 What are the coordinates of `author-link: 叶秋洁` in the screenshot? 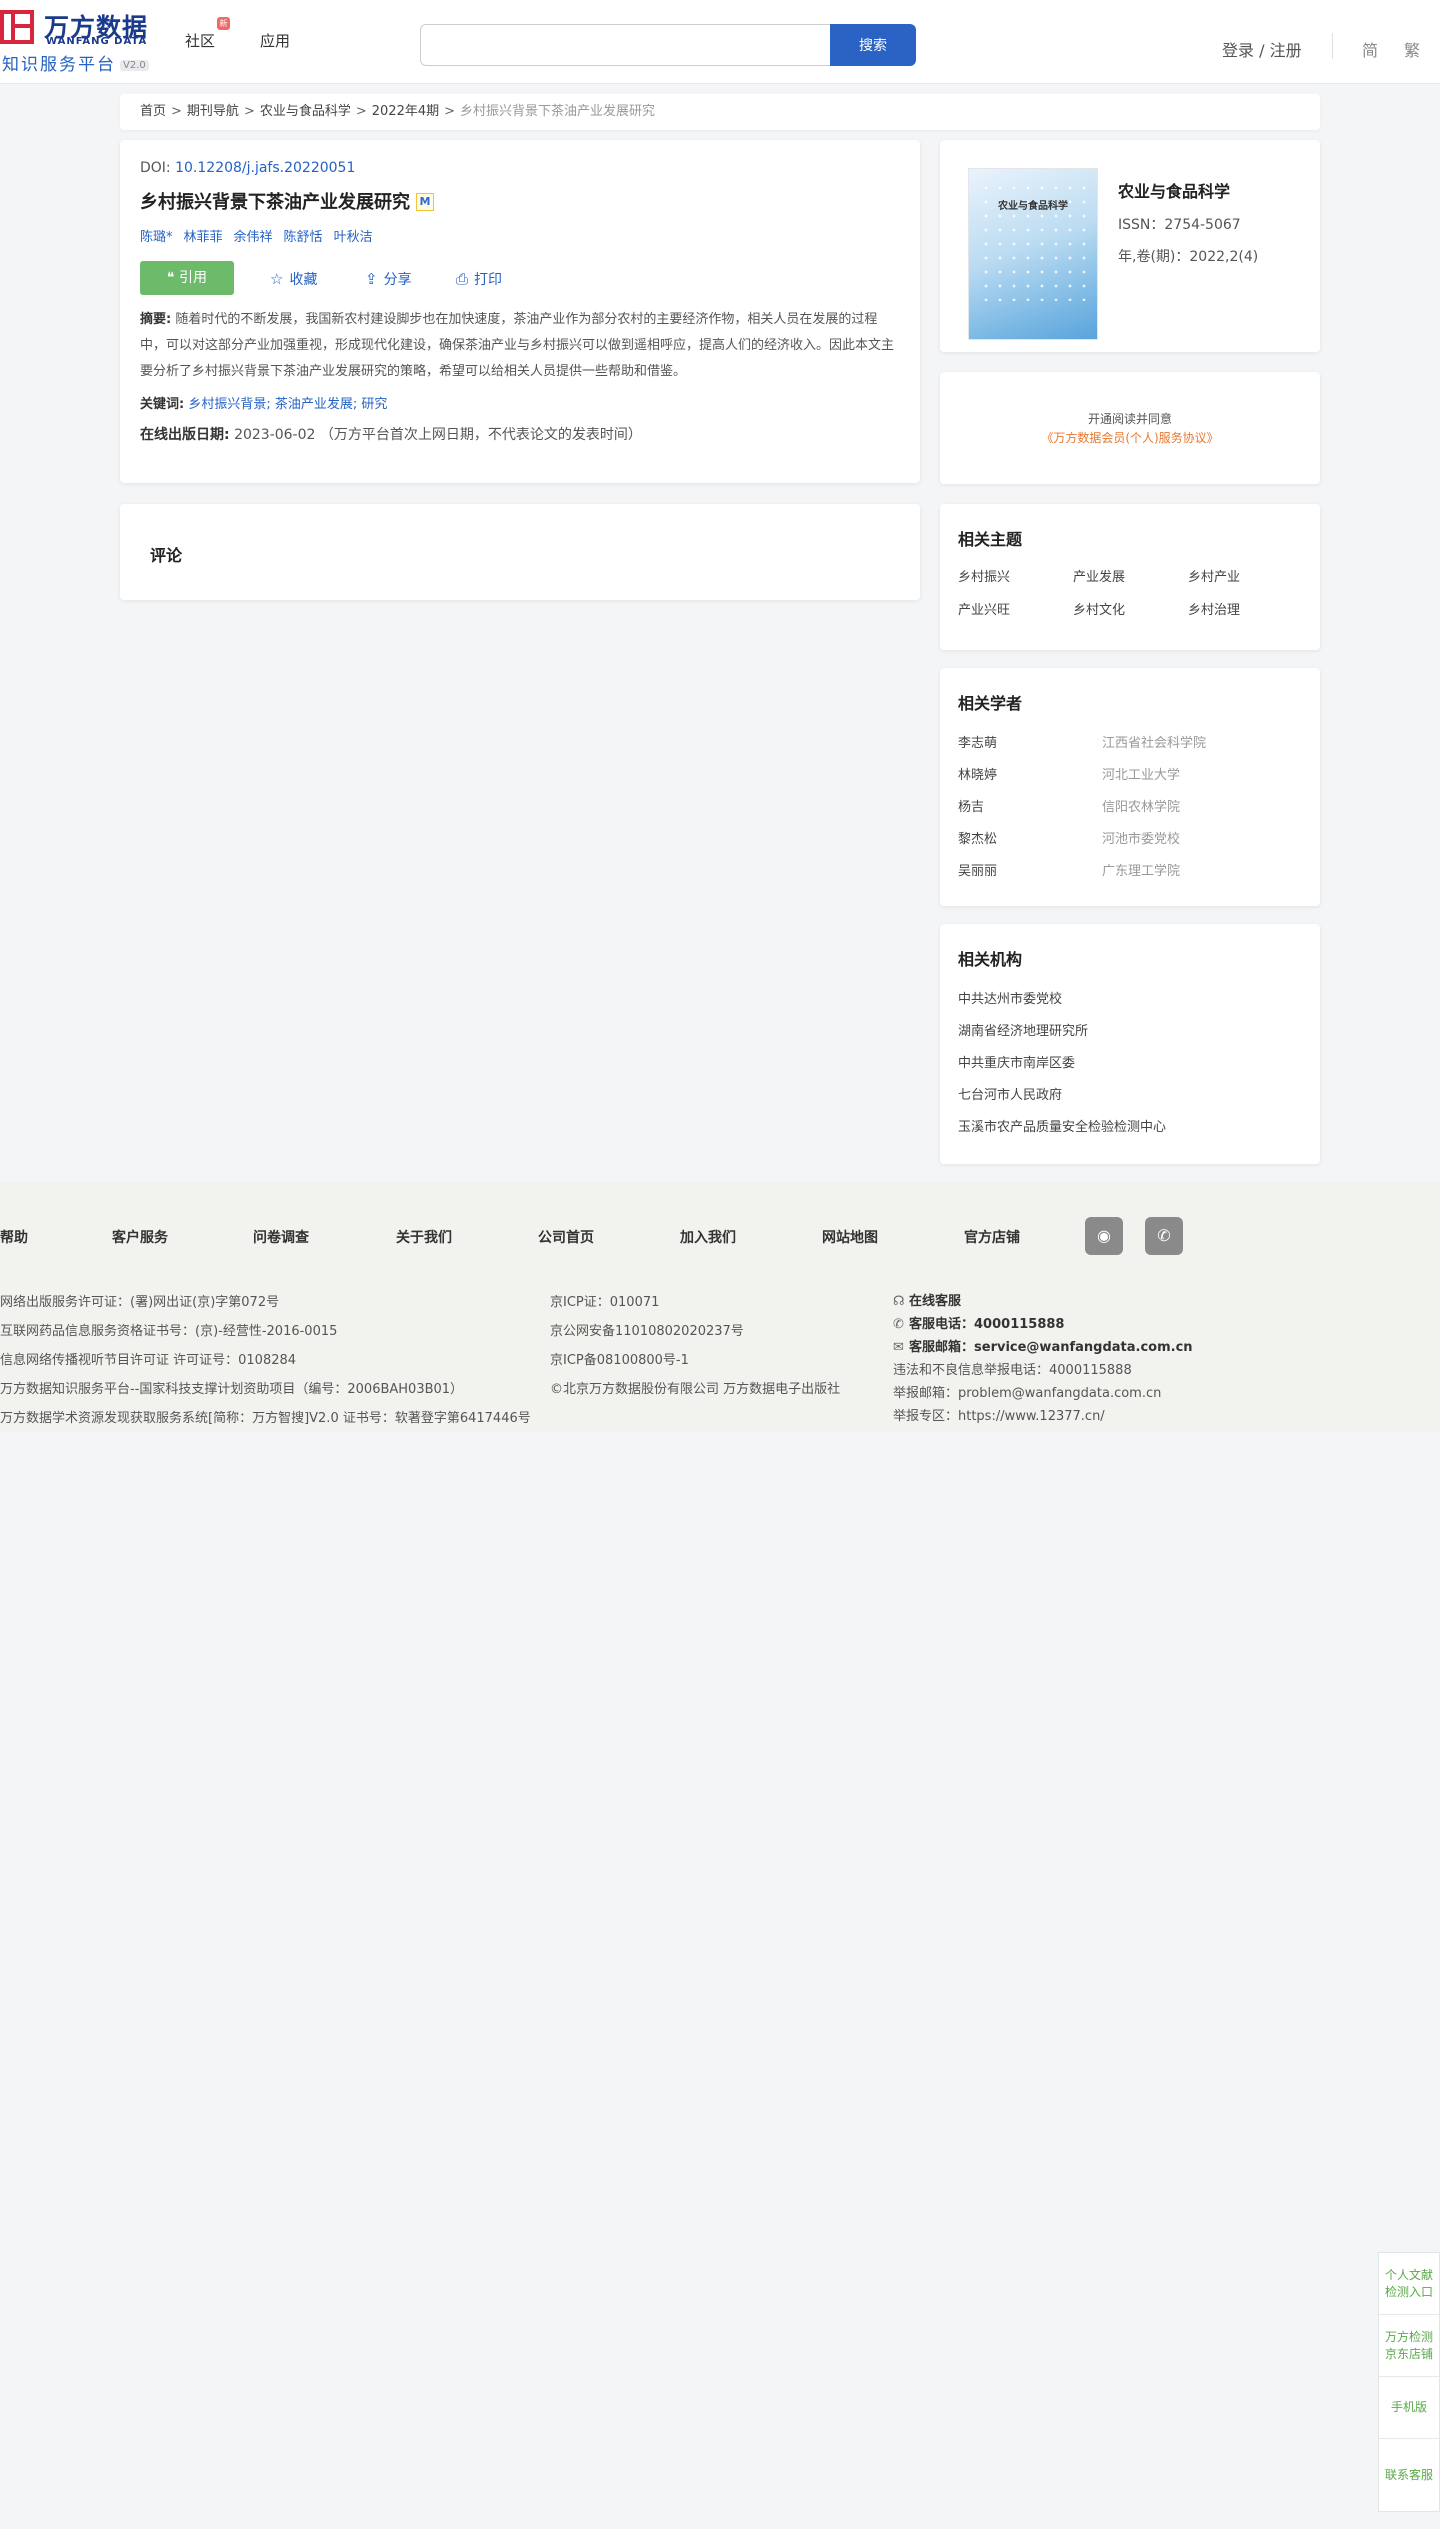 It's located at (353, 237).